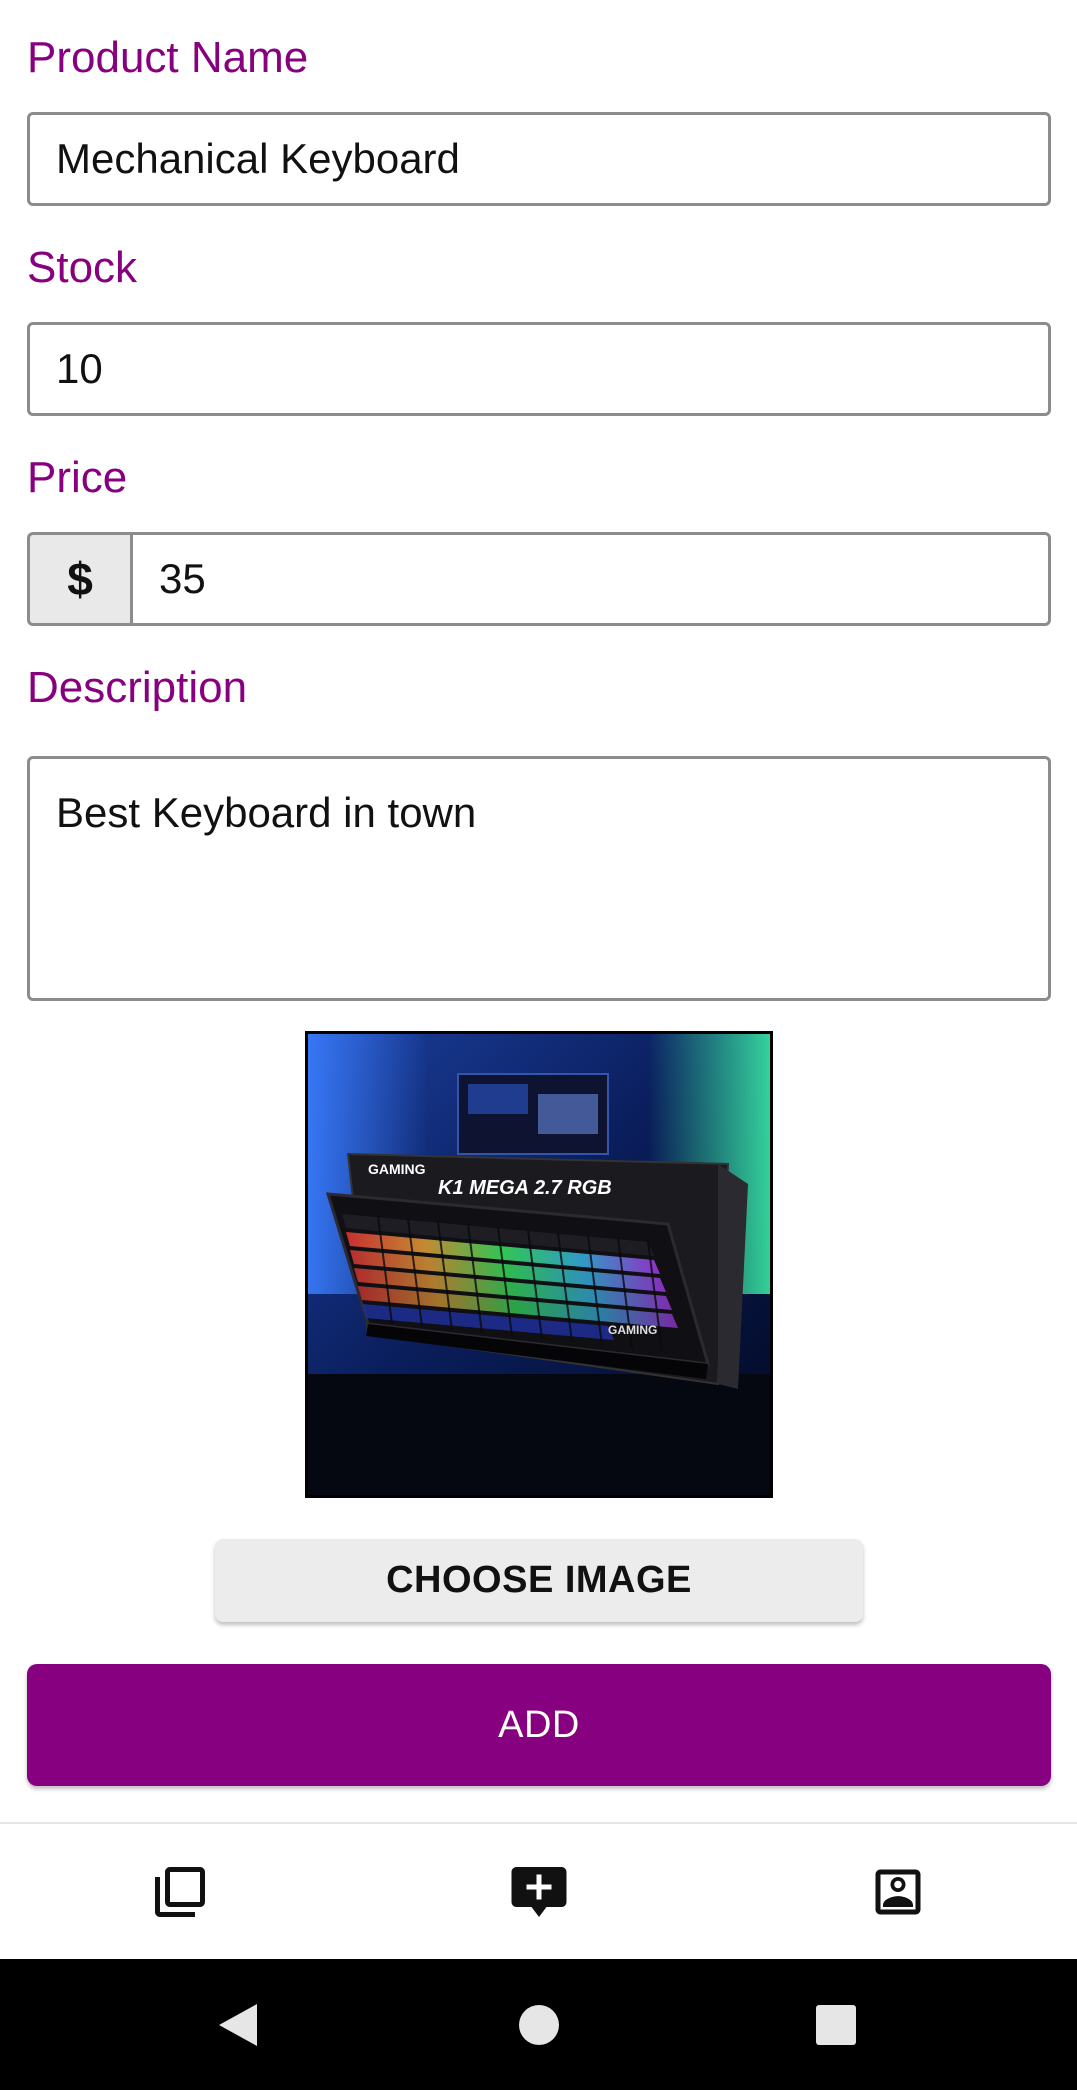  I want to click on system-recents-button, so click(836, 2024).